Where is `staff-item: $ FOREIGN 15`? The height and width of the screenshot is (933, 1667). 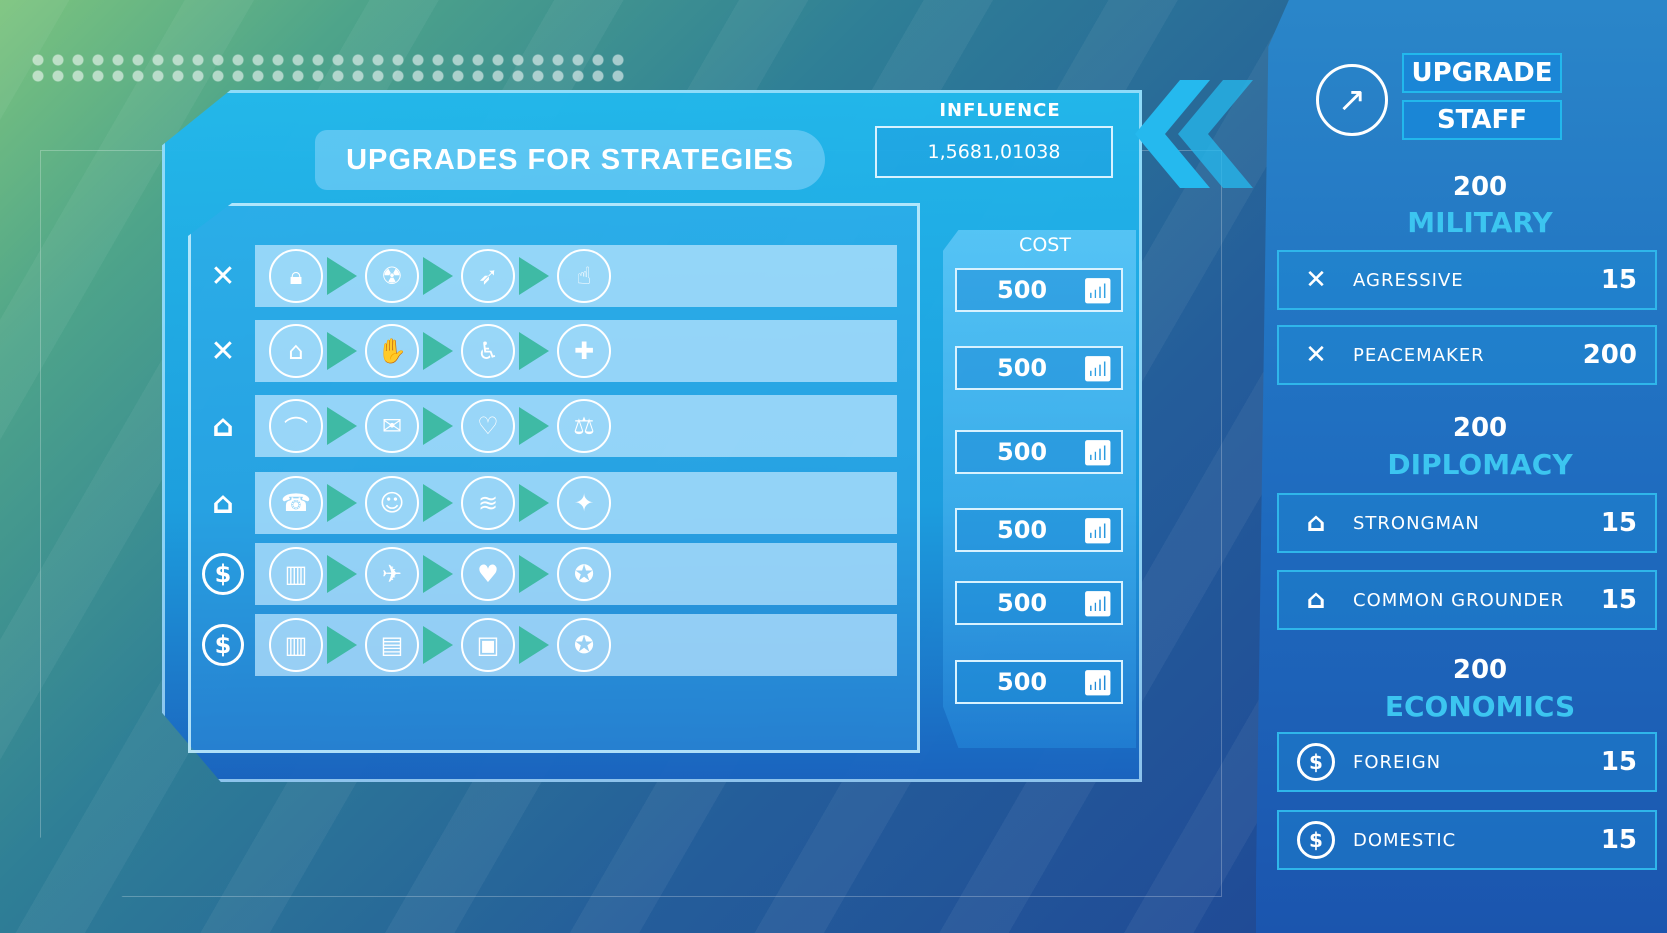 staff-item: $ FOREIGN 15 is located at coordinates (1467, 762).